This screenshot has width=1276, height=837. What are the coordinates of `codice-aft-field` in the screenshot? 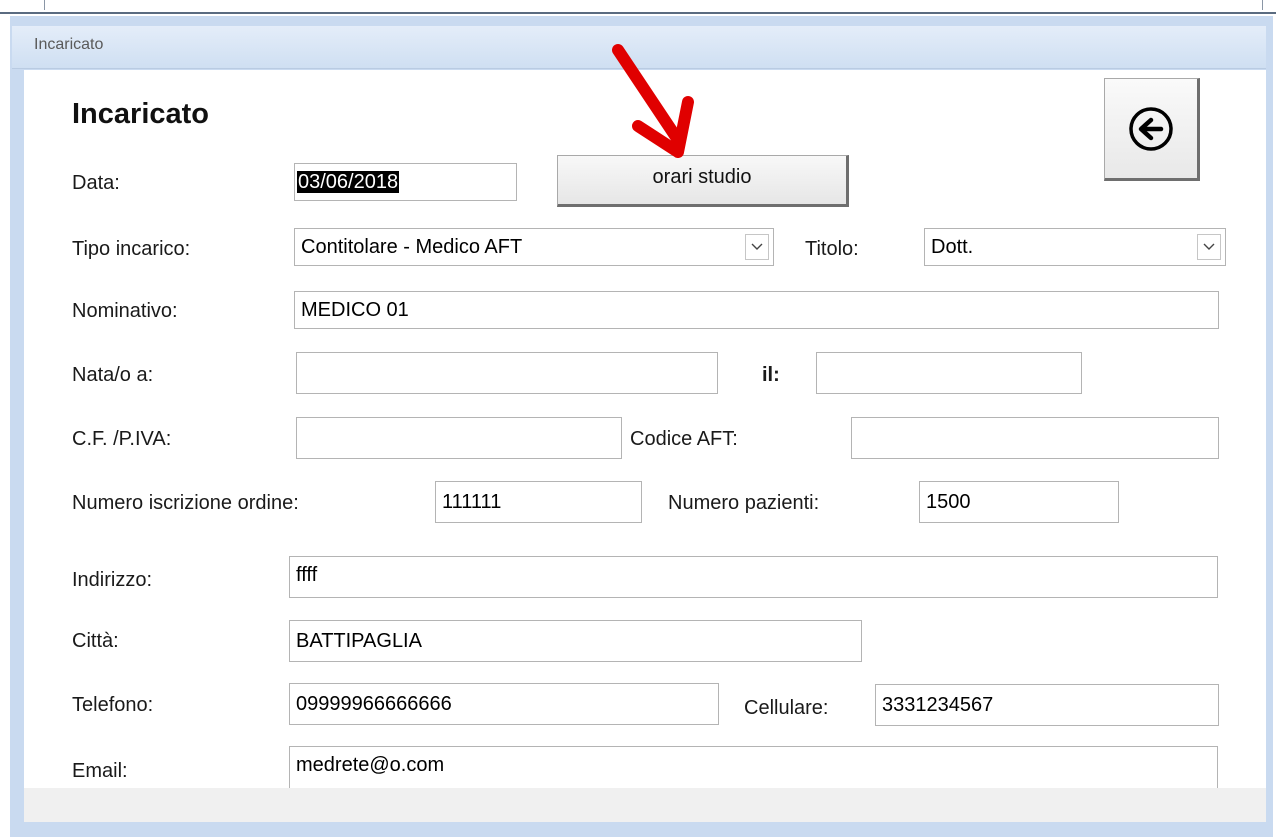 It's located at (1035, 438).